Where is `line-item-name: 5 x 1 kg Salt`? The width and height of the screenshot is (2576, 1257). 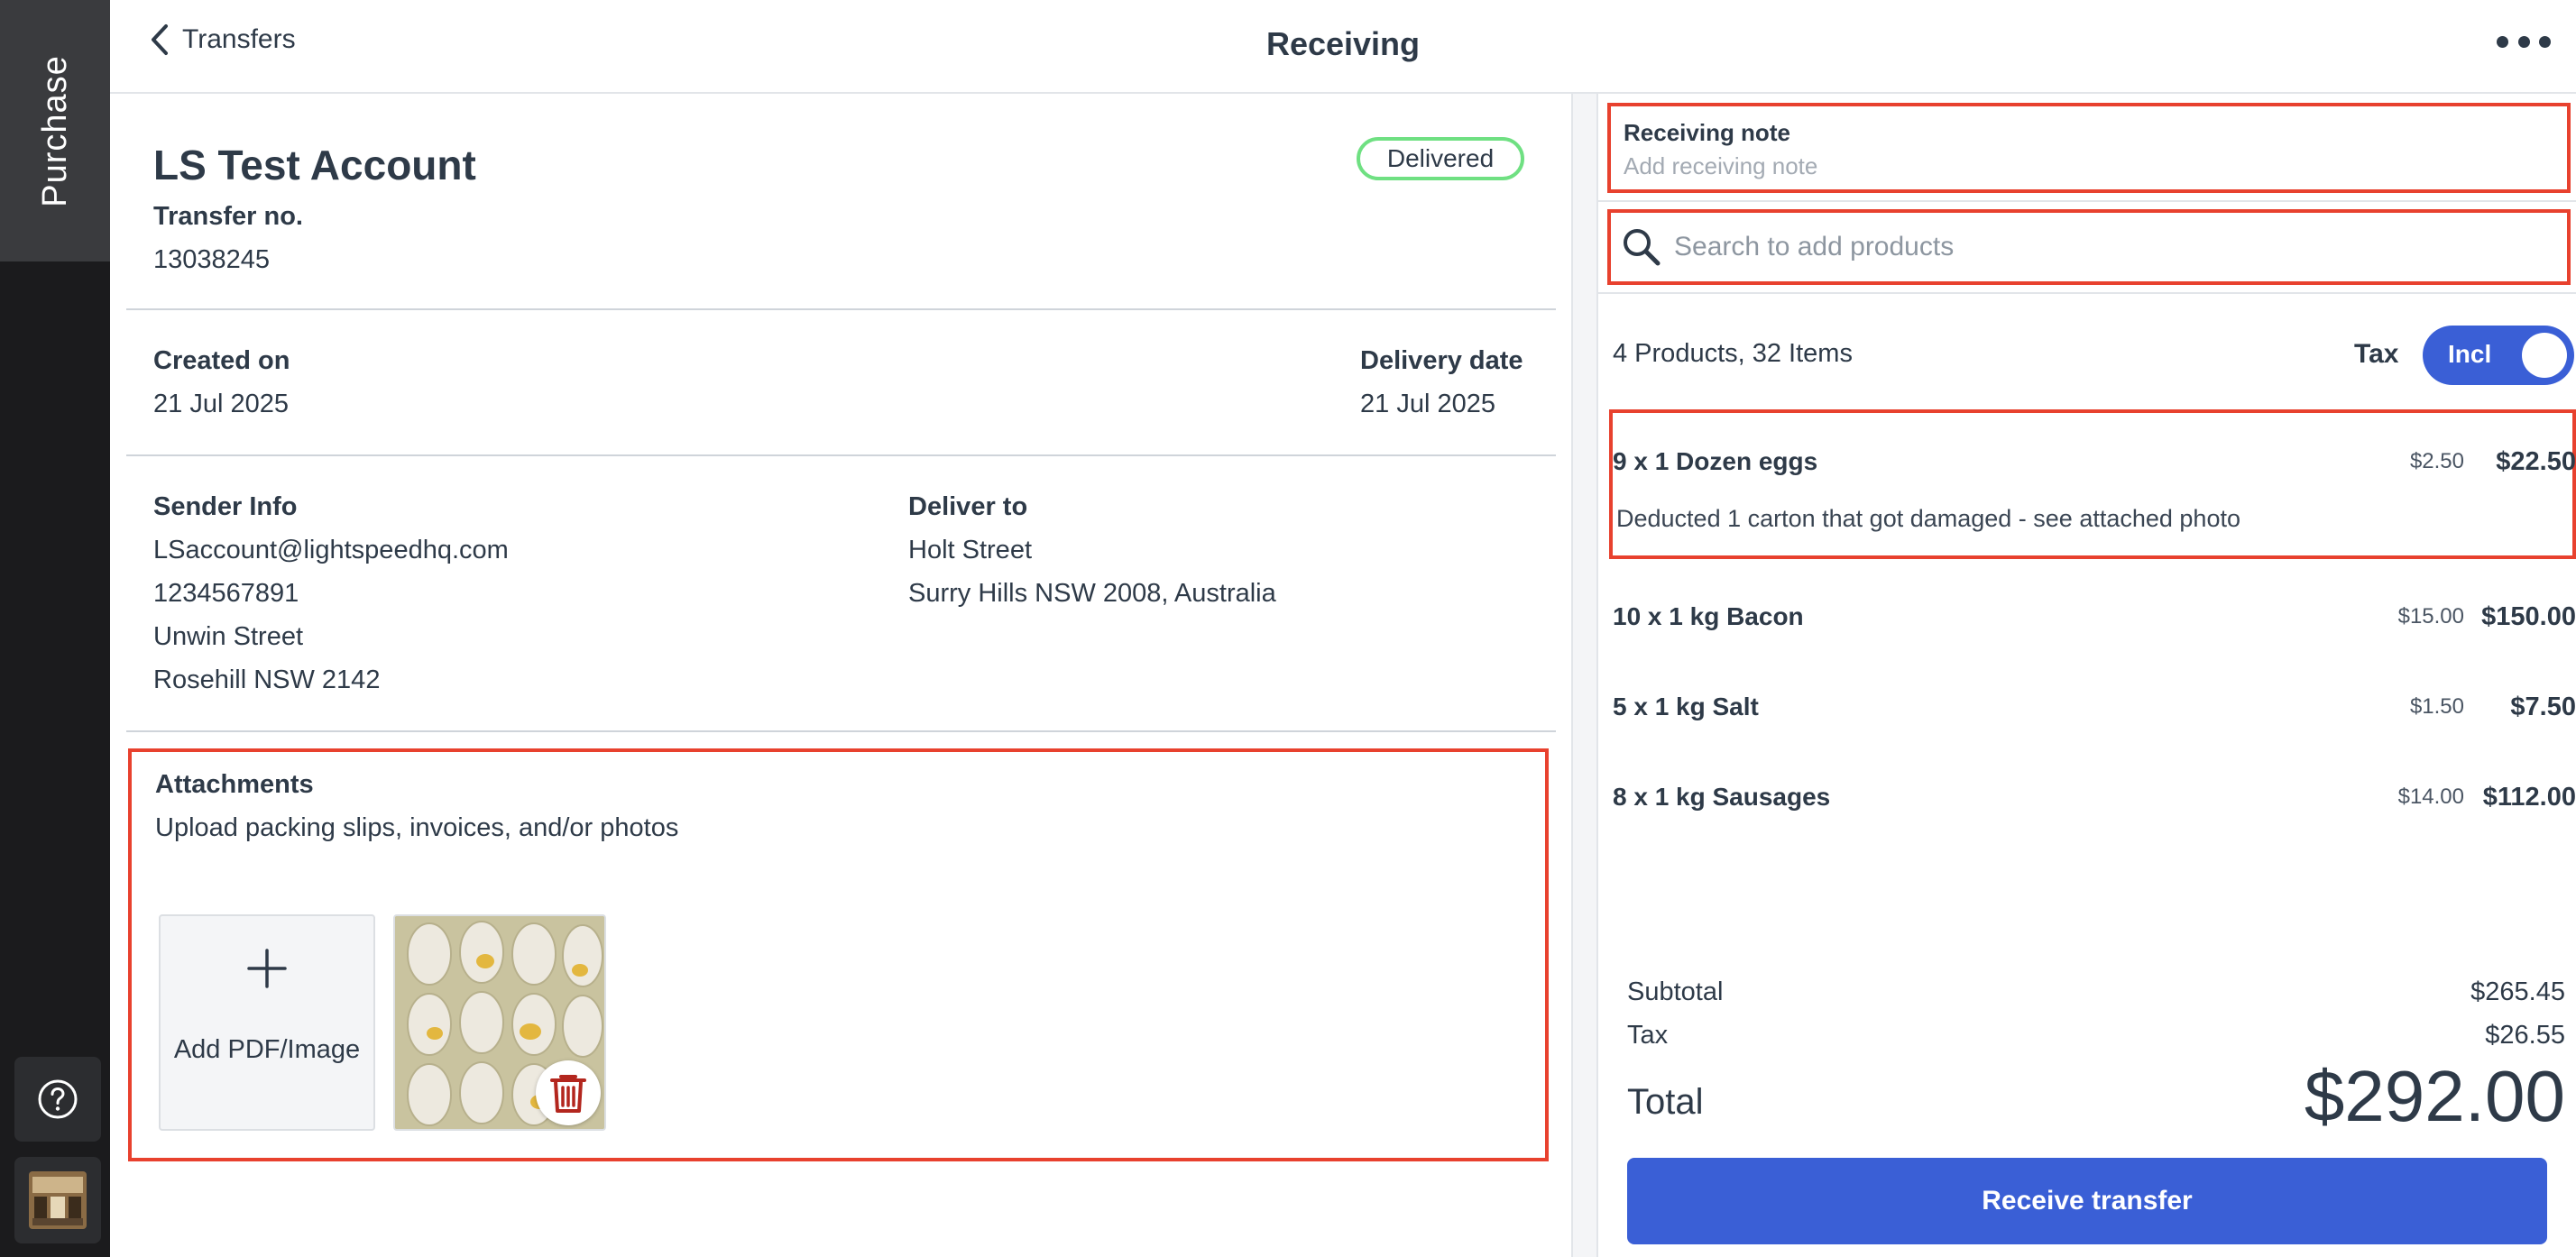
line-item-name: 5 x 1 kg Salt is located at coordinates (1686, 706).